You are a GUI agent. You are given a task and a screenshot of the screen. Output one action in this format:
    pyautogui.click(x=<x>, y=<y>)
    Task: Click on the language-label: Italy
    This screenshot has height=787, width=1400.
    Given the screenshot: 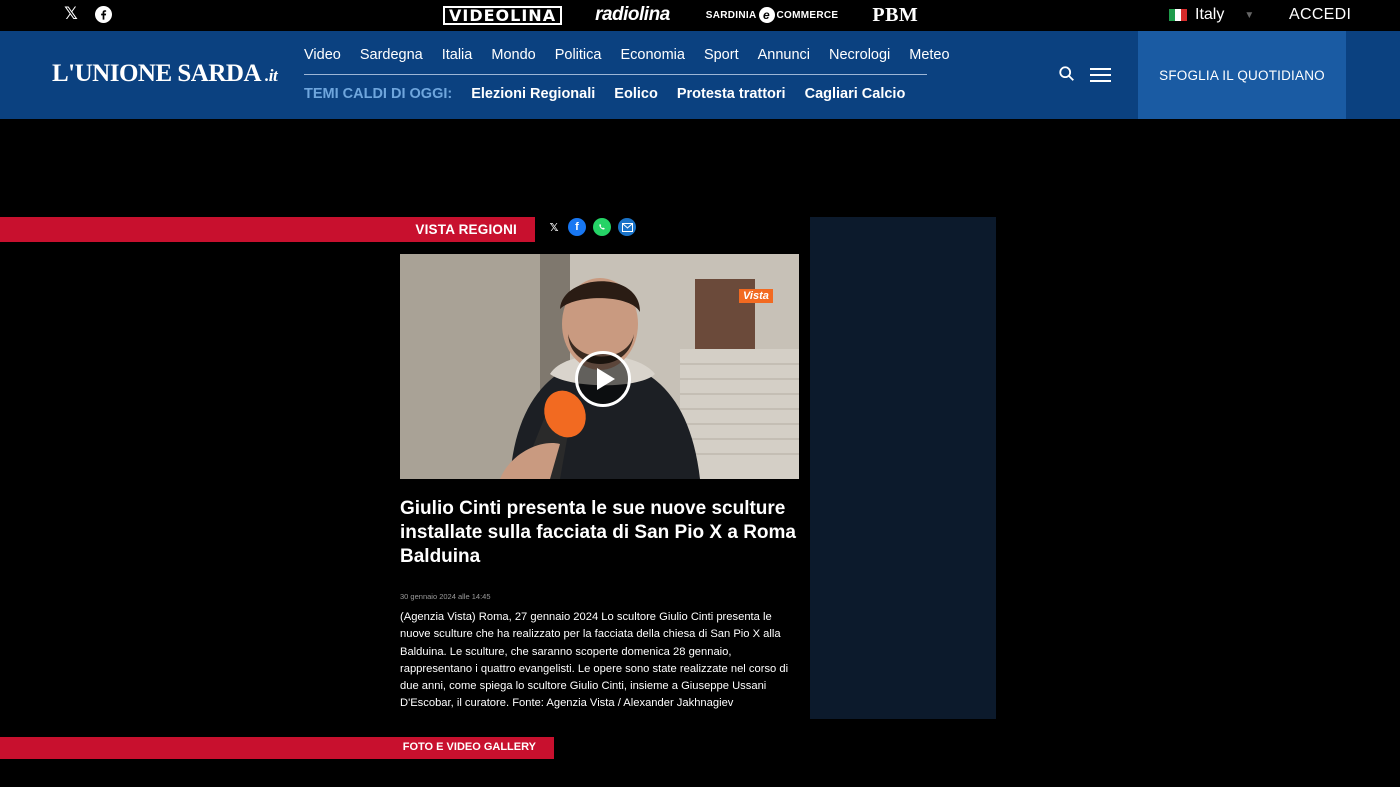 What is the action you would take?
    pyautogui.click(x=1210, y=14)
    